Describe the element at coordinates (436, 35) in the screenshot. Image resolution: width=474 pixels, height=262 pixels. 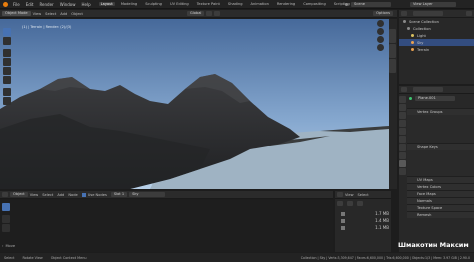
I see `outliner-item-light: Light` at that location.